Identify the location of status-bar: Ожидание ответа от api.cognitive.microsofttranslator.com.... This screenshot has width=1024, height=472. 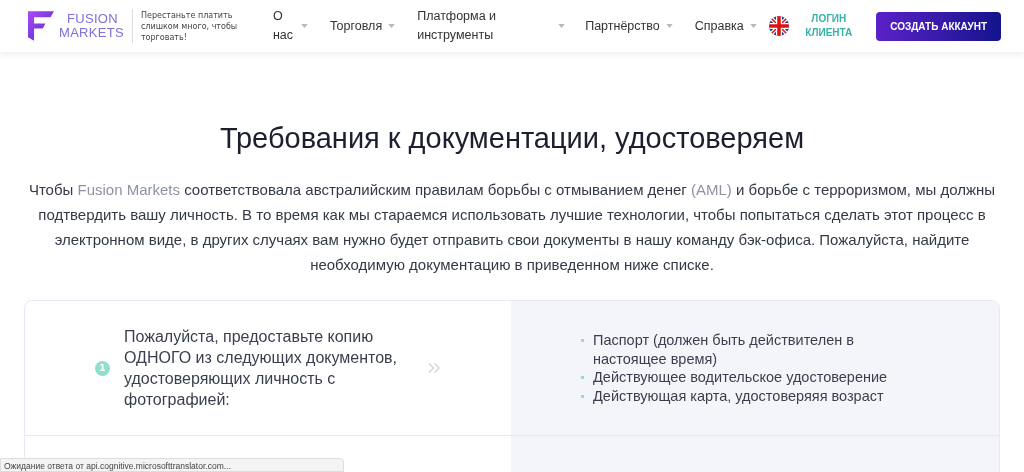
(172, 465).